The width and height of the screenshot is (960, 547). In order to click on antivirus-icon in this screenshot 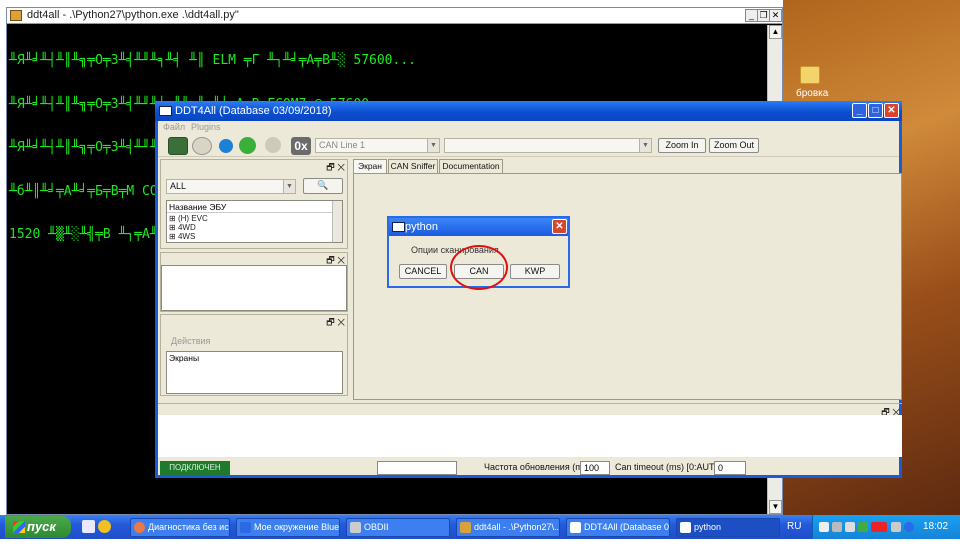, I will do `click(879, 527)`.